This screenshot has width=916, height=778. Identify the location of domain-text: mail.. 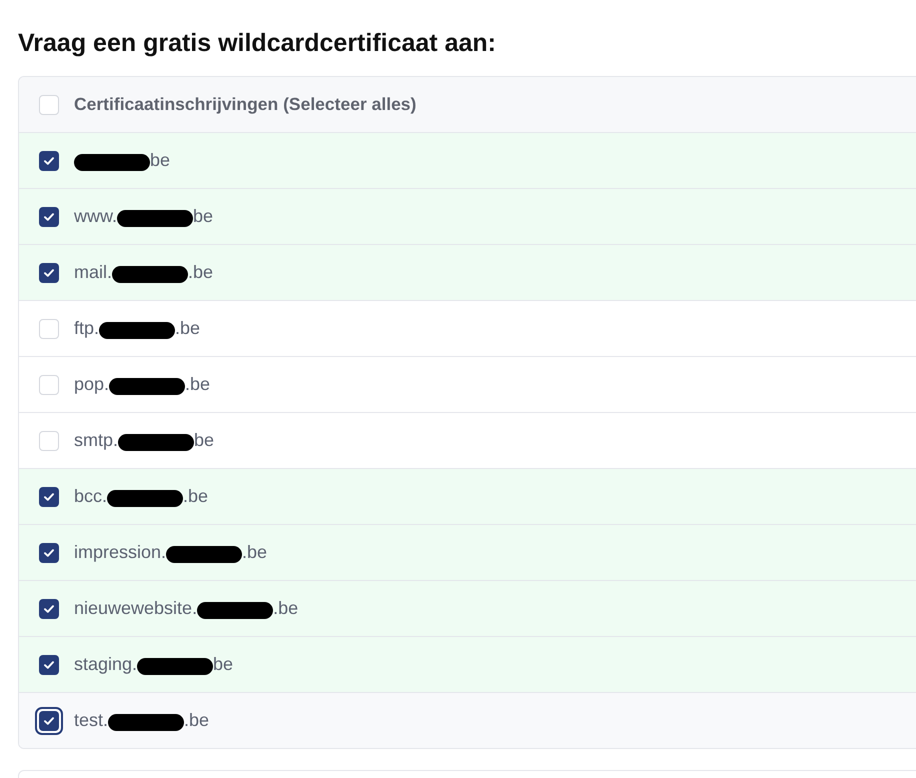
(93, 272).